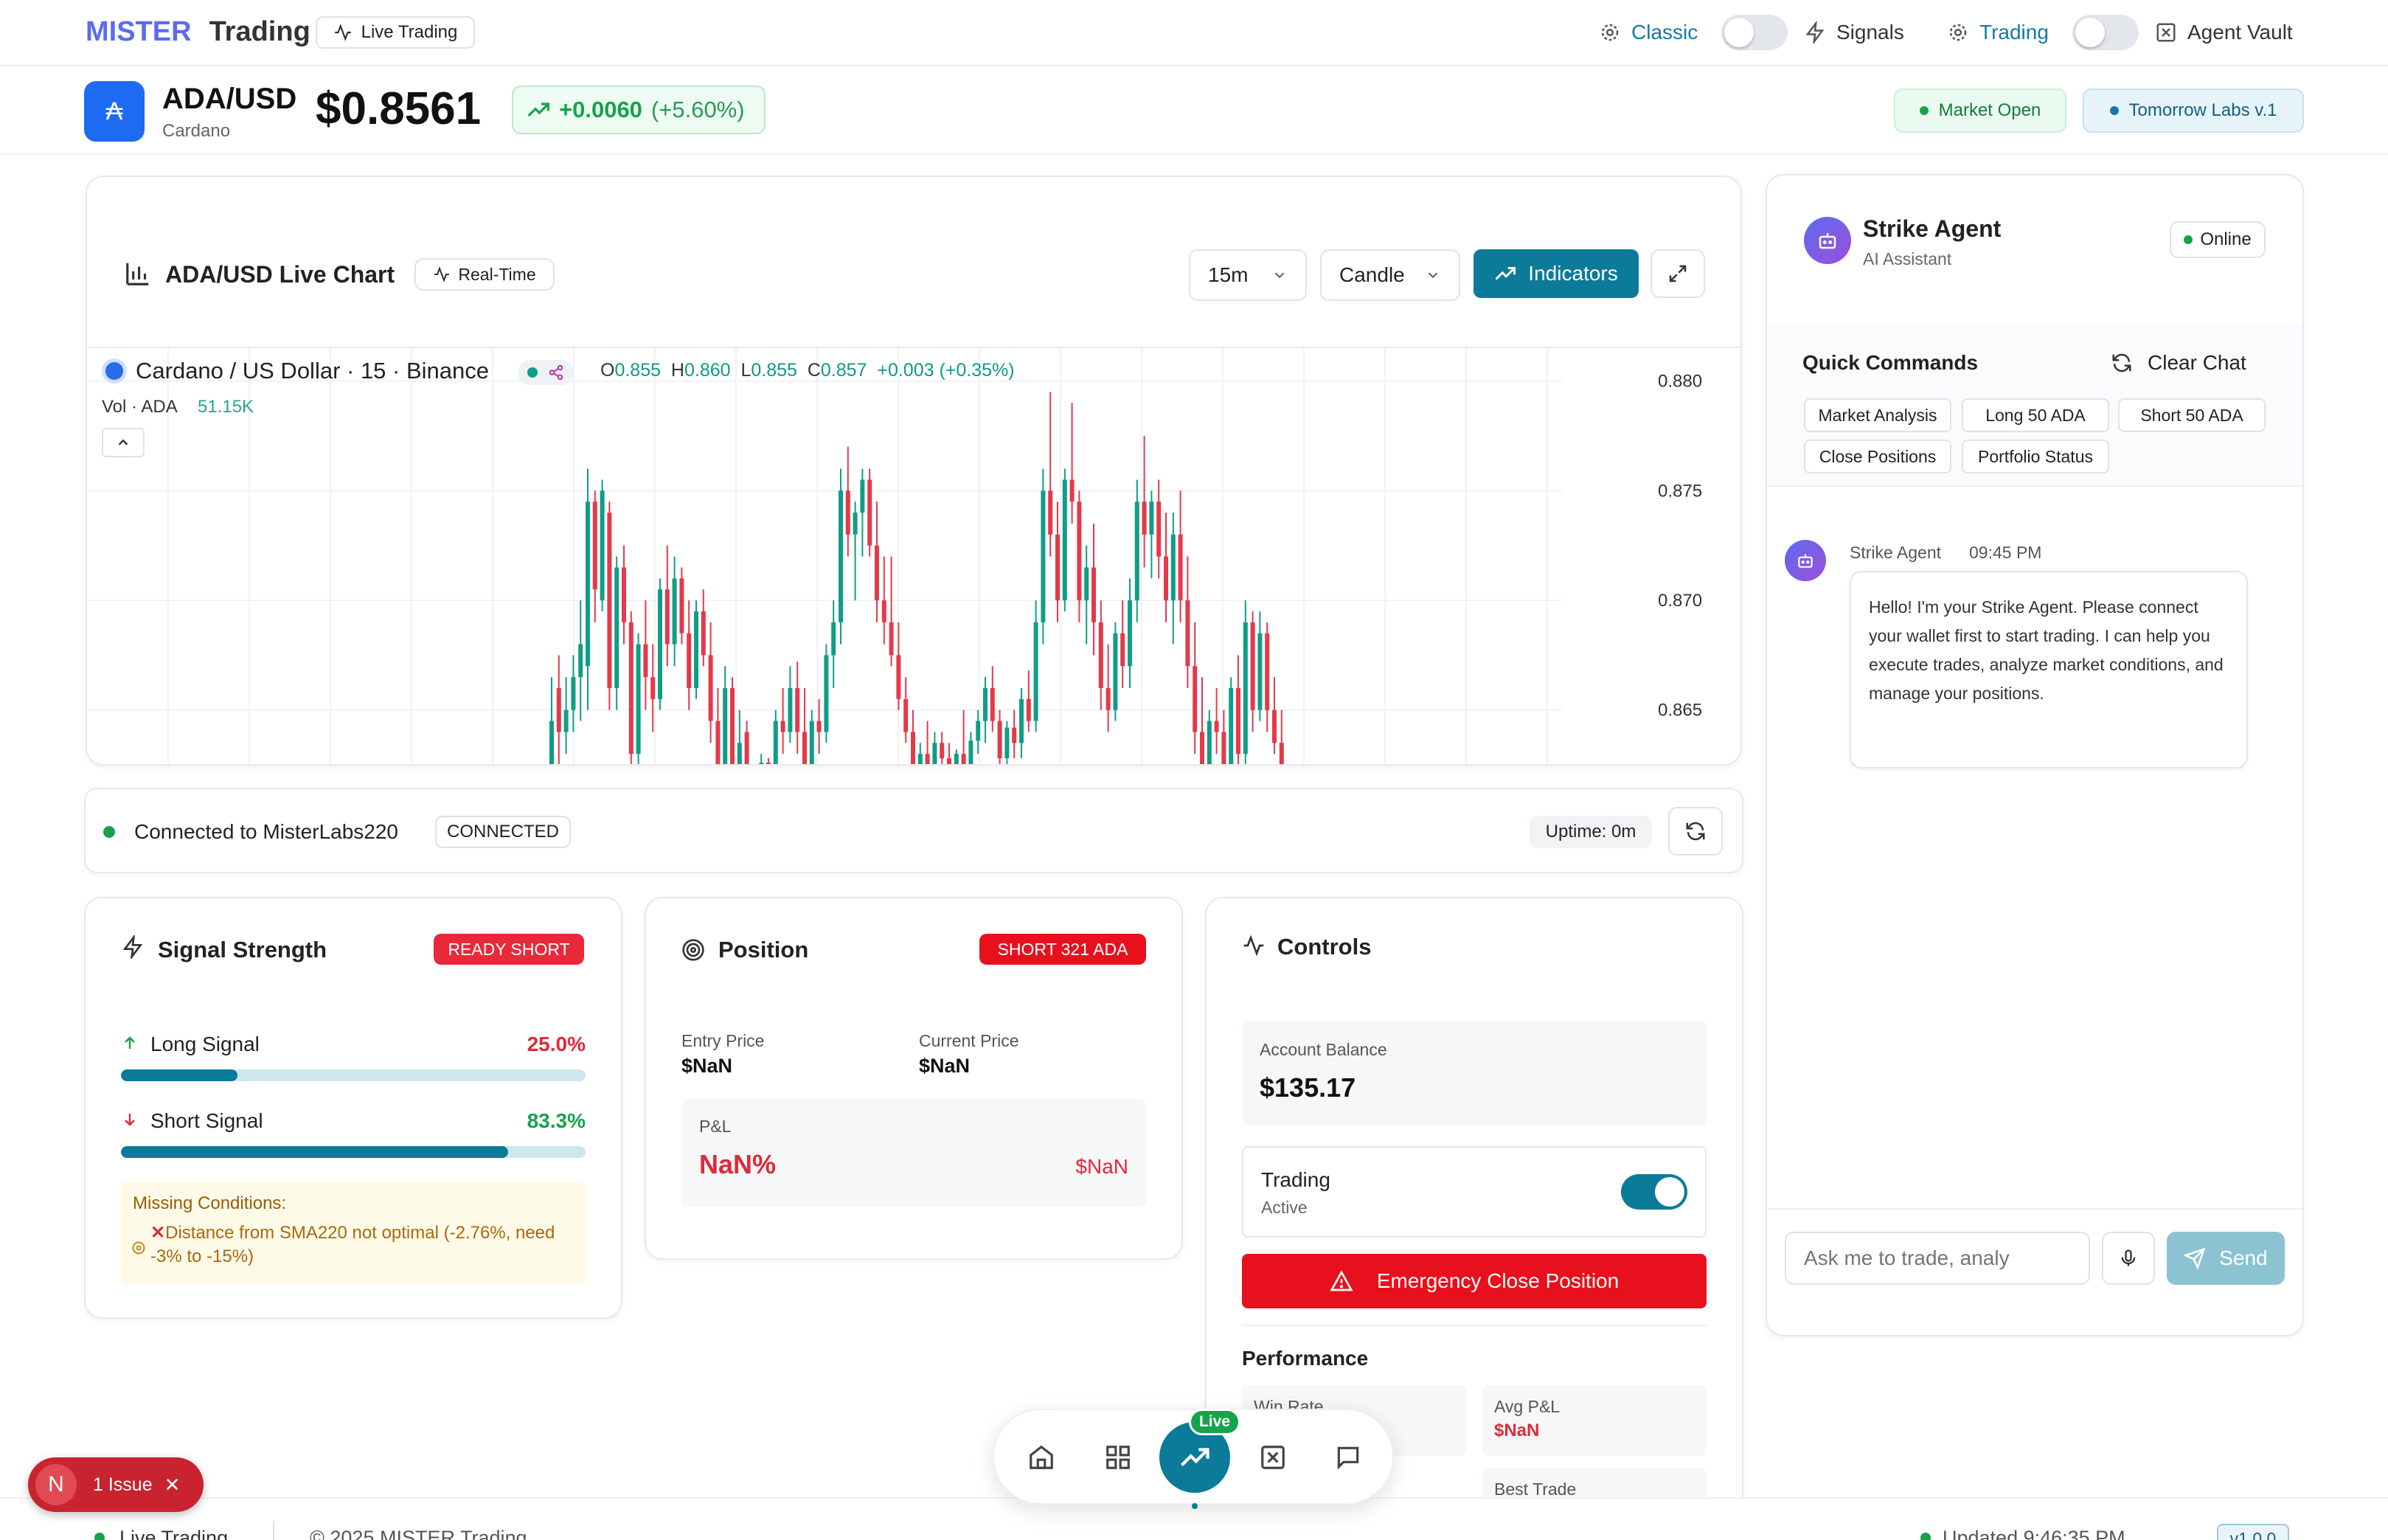 Image resolution: width=2388 pixels, height=1540 pixels. Describe the element at coordinates (1937, 1258) in the screenshot. I see `agent-chat-input` at that location.